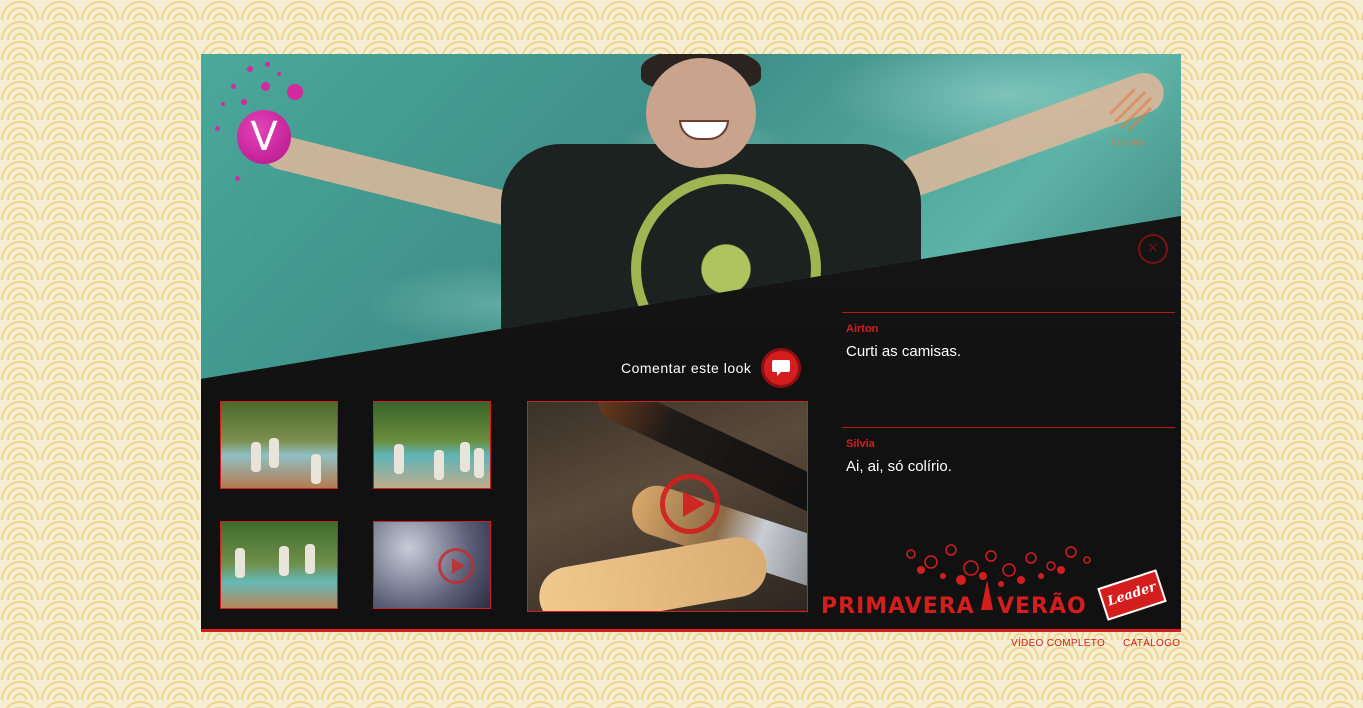 This screenshot has height=708, width=1363. I want to click on catalogo-link: CATÁLOGO, so click(1151, 643).